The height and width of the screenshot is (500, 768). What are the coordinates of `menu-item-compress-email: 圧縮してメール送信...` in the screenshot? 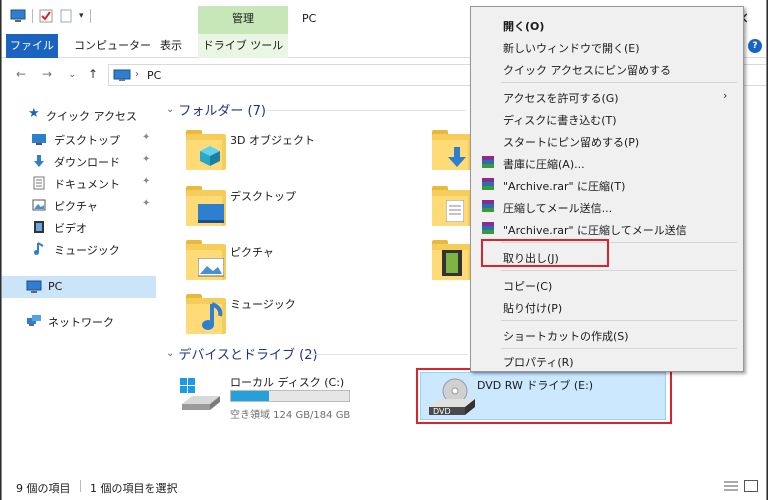 It's located at (607, 206).